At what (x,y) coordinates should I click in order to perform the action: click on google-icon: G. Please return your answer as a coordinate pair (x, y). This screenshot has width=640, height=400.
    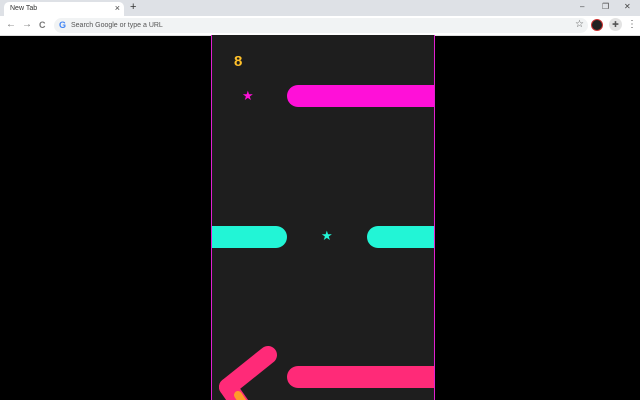
    Looking at the image, I should click on (63, 25).